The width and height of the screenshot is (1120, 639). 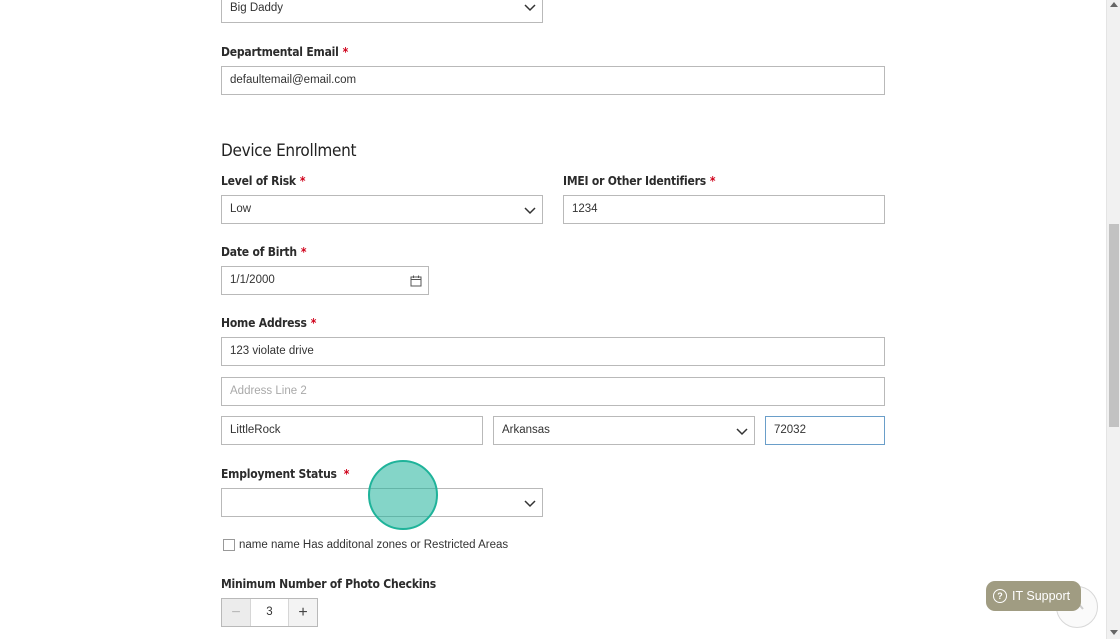 What do you see at coordinates (639, 181) in the screenshot?
I see `imei-label: IMEI or Other Identifiers *` at bounding box center [639, 181].